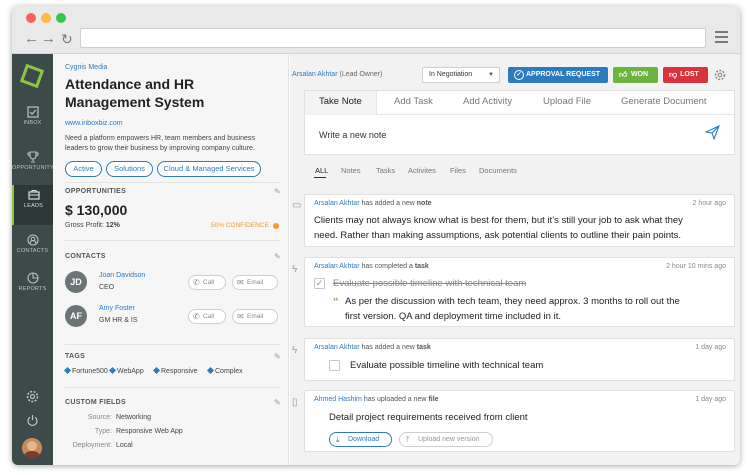 The image size is (750, 475). I want to click on contact-name: Joan Davidson, so click(122, 275).